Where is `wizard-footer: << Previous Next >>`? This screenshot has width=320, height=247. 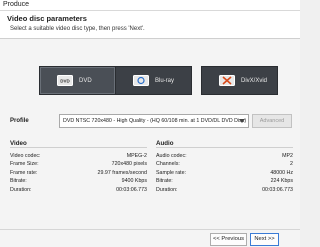
wizard-footer: << Previous Next >> is located at coordinates (150, 238).